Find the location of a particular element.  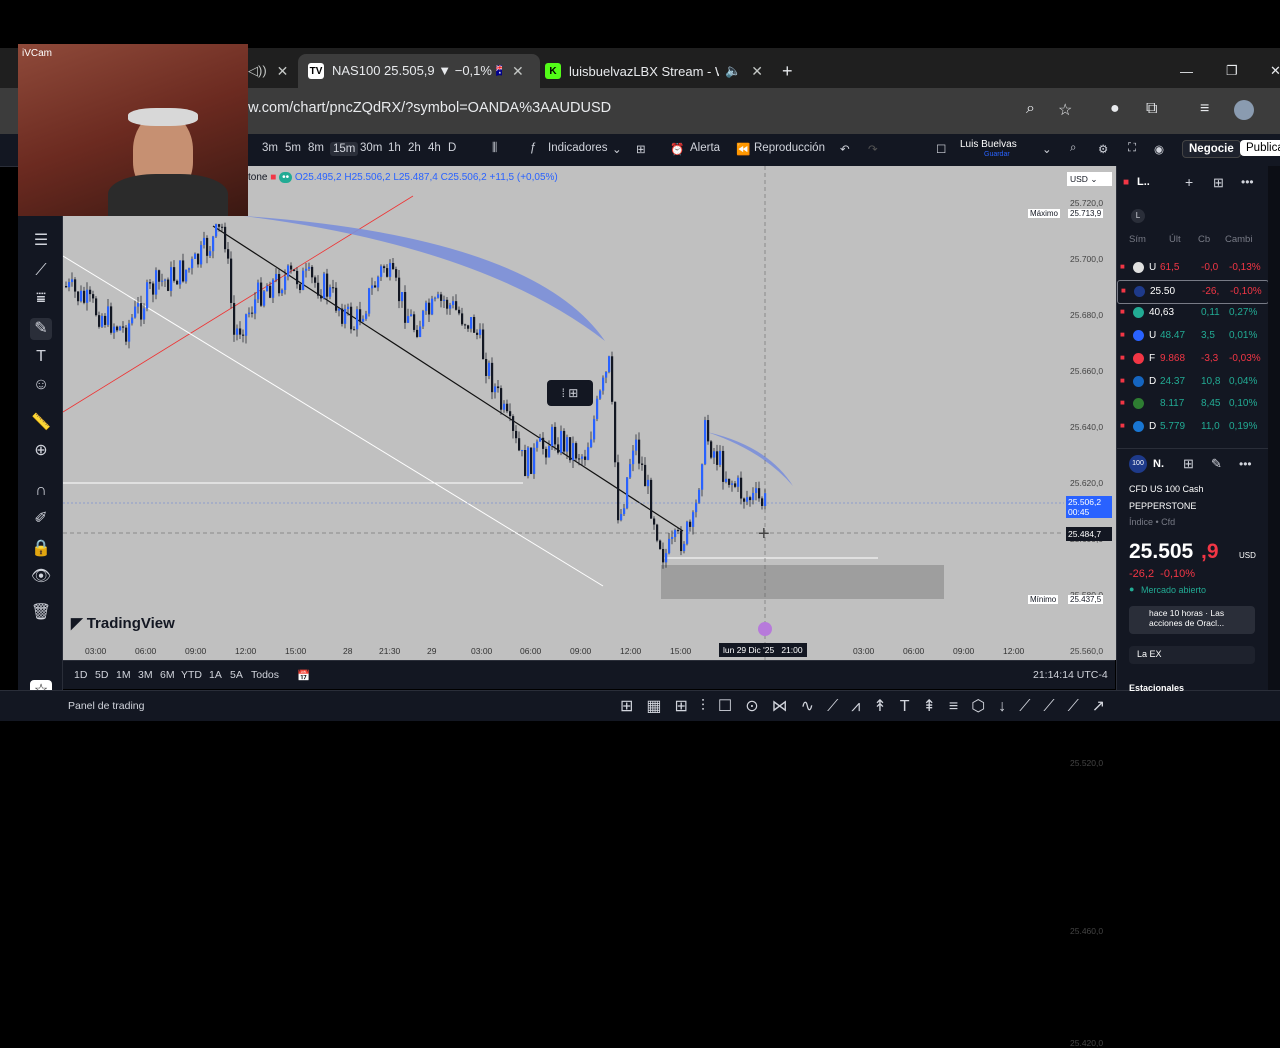

alert-button: Alerta is located at coordinates (705, 148).